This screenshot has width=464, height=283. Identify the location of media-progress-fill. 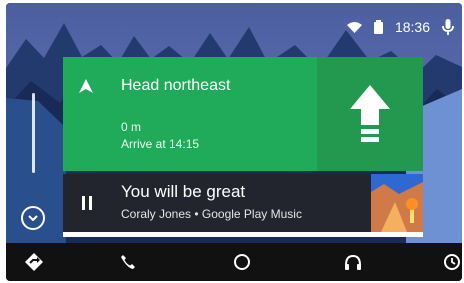
(243, 234).